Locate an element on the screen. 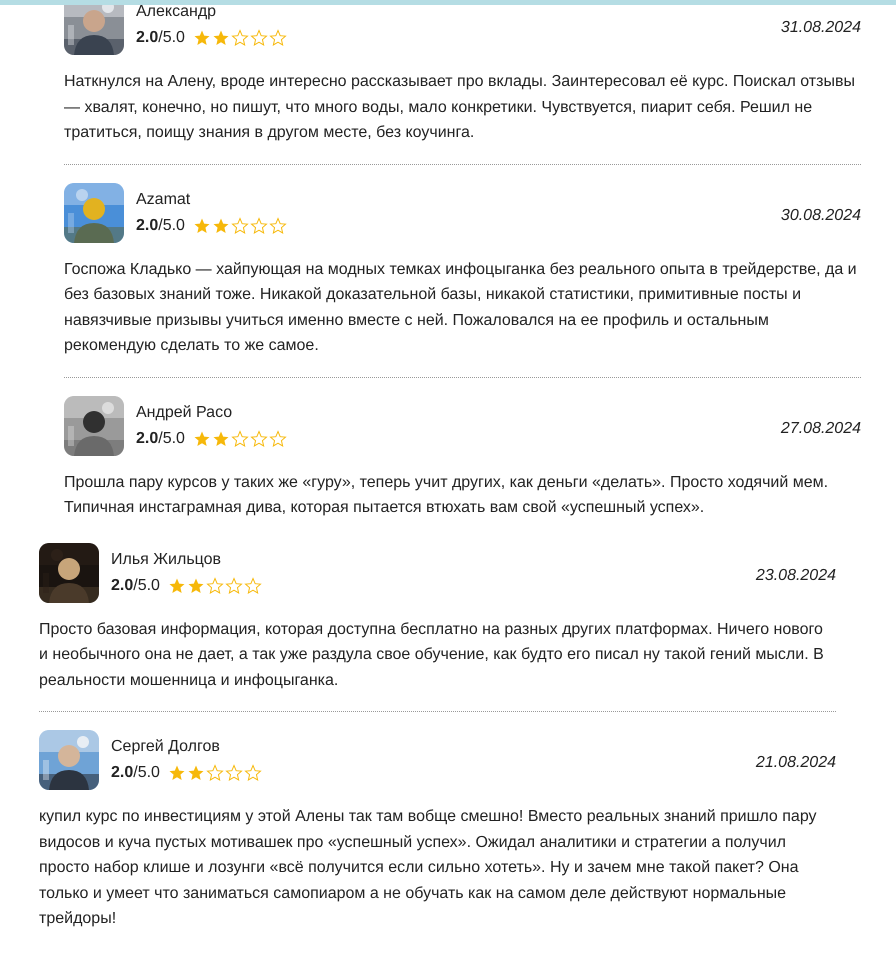  review-text: Госпожа Кладько — хайпующая на модных темках инфоцыганка без реального опыта в трейдерстве, да и без базовых знаний тоже. Никакой доказательной базы, никакой статистики, примитивные посты и навязчивые призывы учиться именно вместе с ней. Пожаловался на ее профиль и остальным рекомендую сделать то же самое. is located at coordinates (461, 308).